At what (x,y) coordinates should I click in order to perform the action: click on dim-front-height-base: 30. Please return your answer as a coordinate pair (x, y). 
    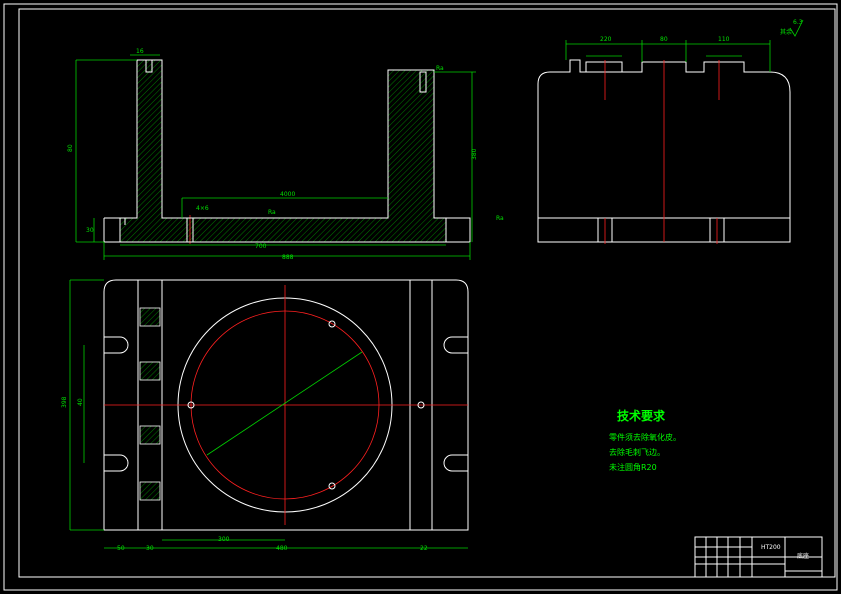
    Looking at the image, I should click on (90, 230).